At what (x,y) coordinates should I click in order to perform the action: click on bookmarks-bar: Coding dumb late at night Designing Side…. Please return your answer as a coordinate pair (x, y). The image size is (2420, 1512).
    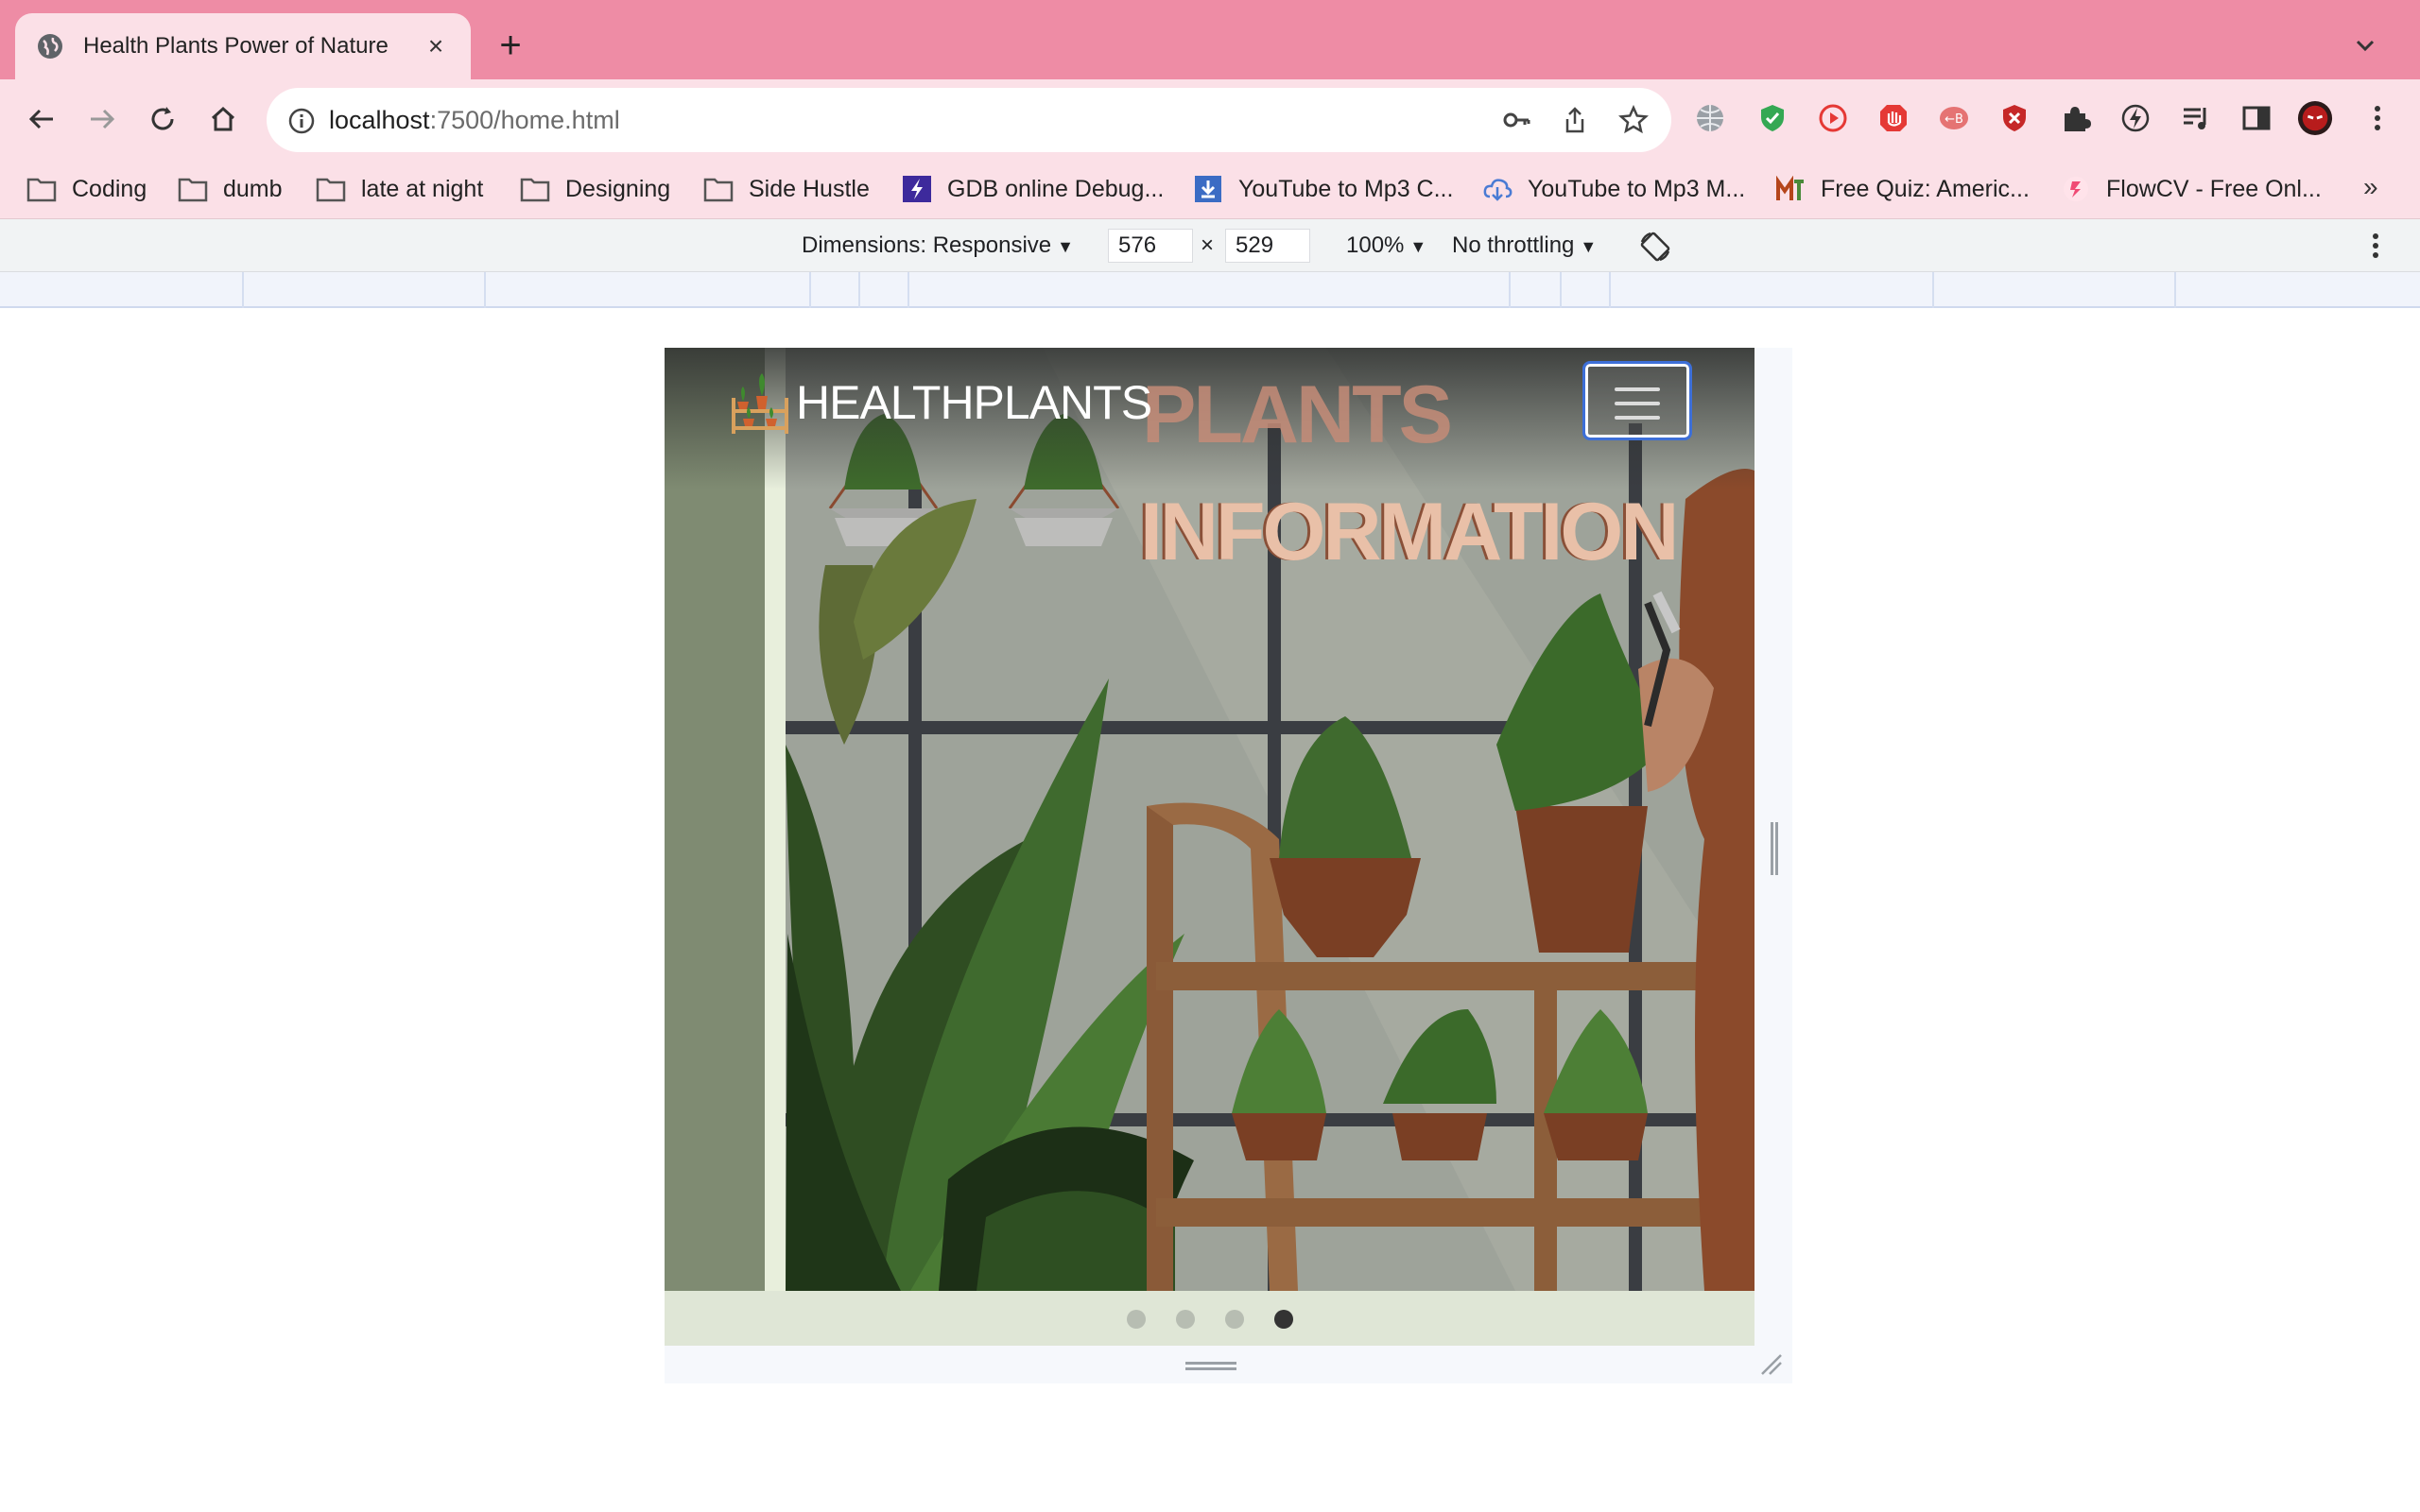
    Looking at the image, I should click on (1210, 189).